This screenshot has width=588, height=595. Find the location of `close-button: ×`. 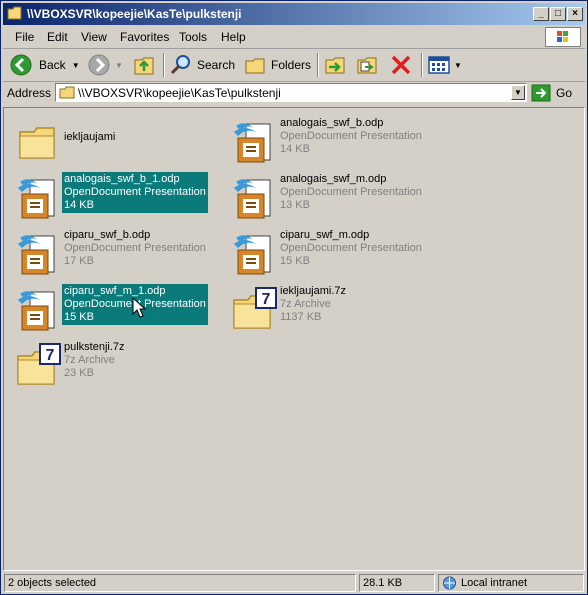

close-button: × is located at coordinates (575, 14).